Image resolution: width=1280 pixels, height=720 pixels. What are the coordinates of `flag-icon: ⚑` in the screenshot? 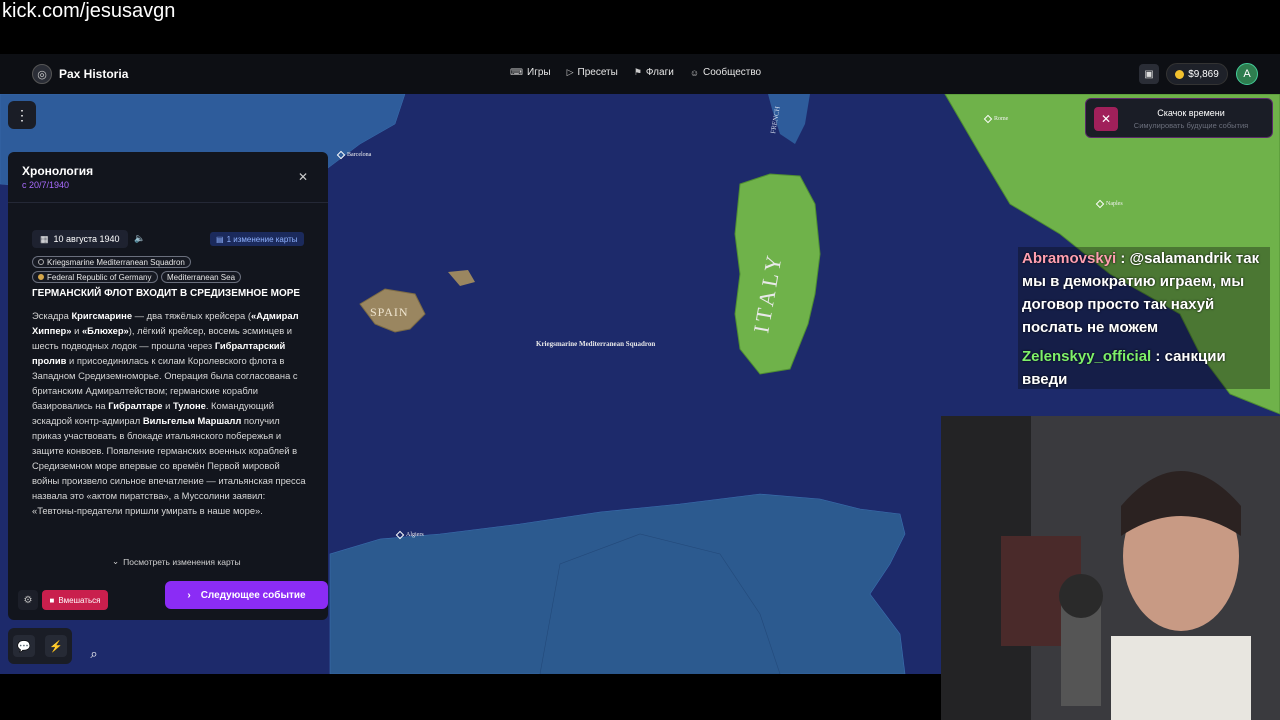 It's located at (637, 72).